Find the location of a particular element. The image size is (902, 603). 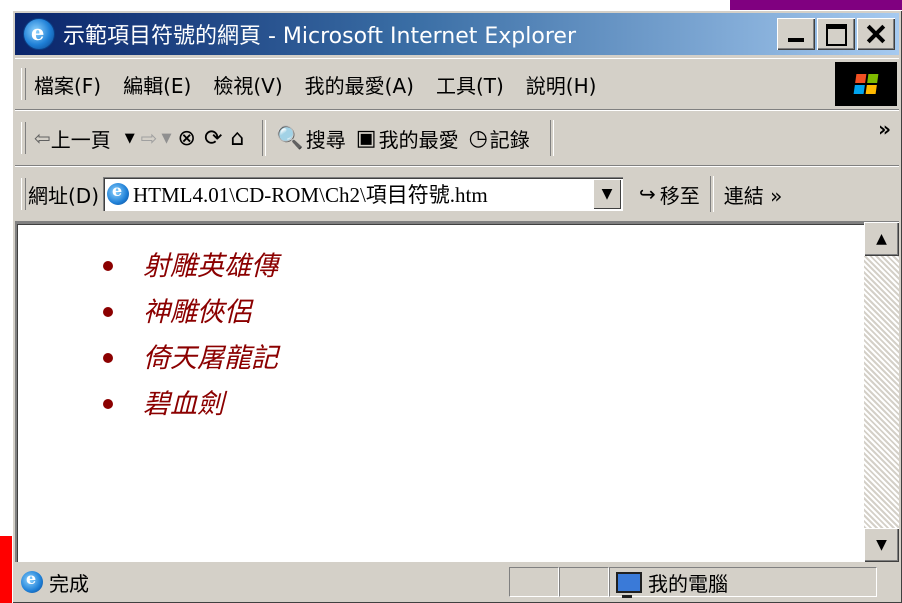

close-button is located at coordinates (876, 34).